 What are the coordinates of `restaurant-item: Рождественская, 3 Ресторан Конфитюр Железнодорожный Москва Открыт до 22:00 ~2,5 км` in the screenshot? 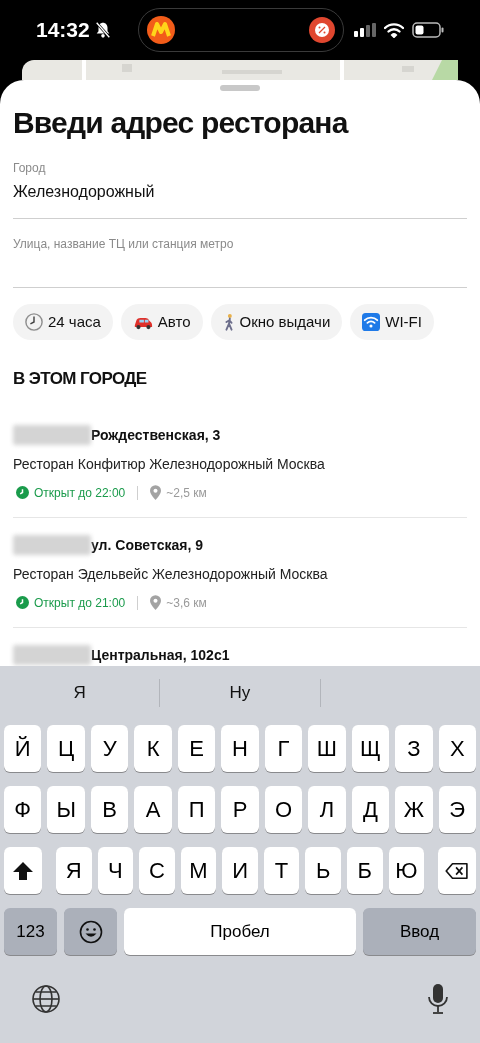 It's located at (240, 471).